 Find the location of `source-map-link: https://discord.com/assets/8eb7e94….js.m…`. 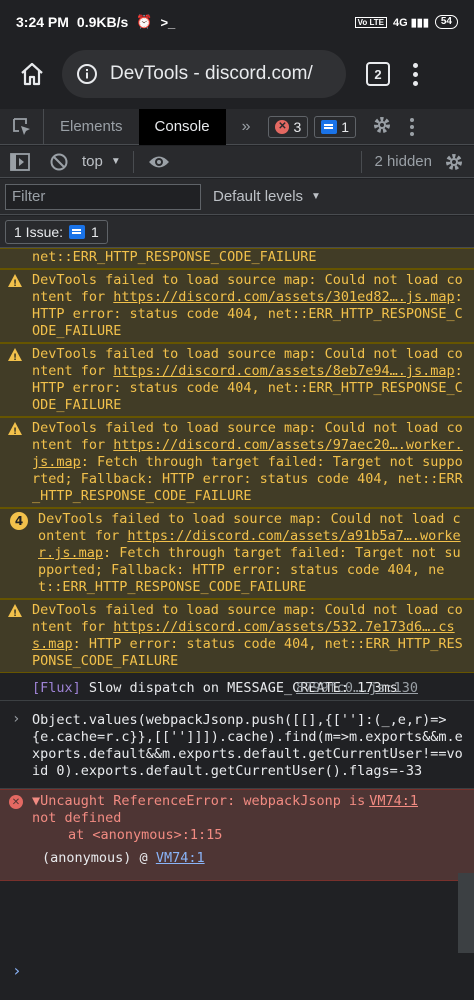

source-map-link: https://discord.com/assets/8eb7e94….js.m… is located at coordinates (283, 371).